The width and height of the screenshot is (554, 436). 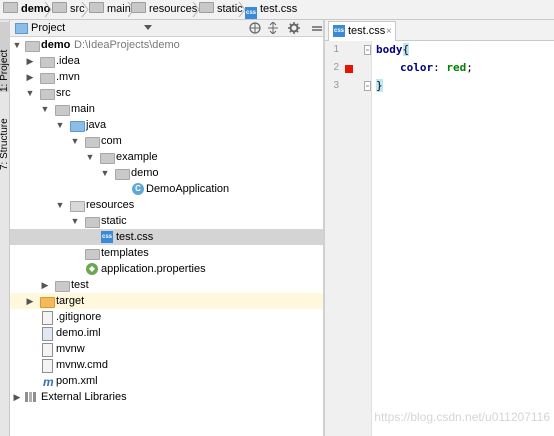 I want to click on iml-file-icon, so click(x=47, y=334).